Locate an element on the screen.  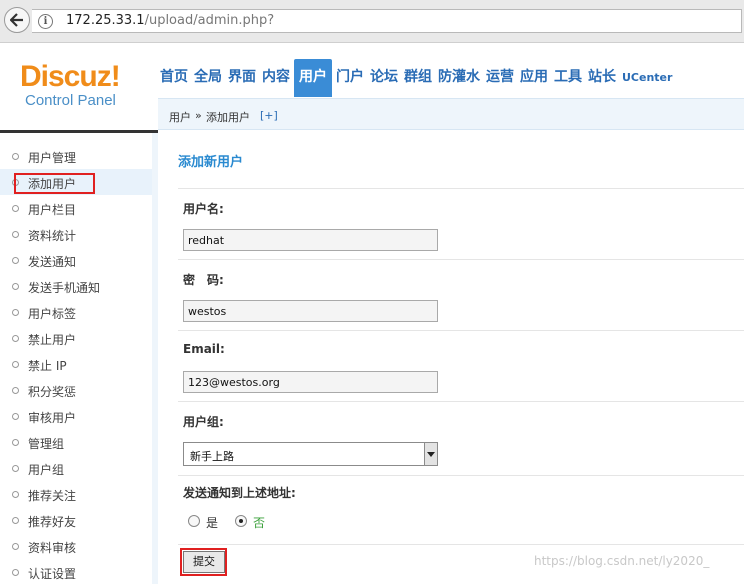
sidebar-item-user-management: 用户管理 is located at coordinates (76, 156).